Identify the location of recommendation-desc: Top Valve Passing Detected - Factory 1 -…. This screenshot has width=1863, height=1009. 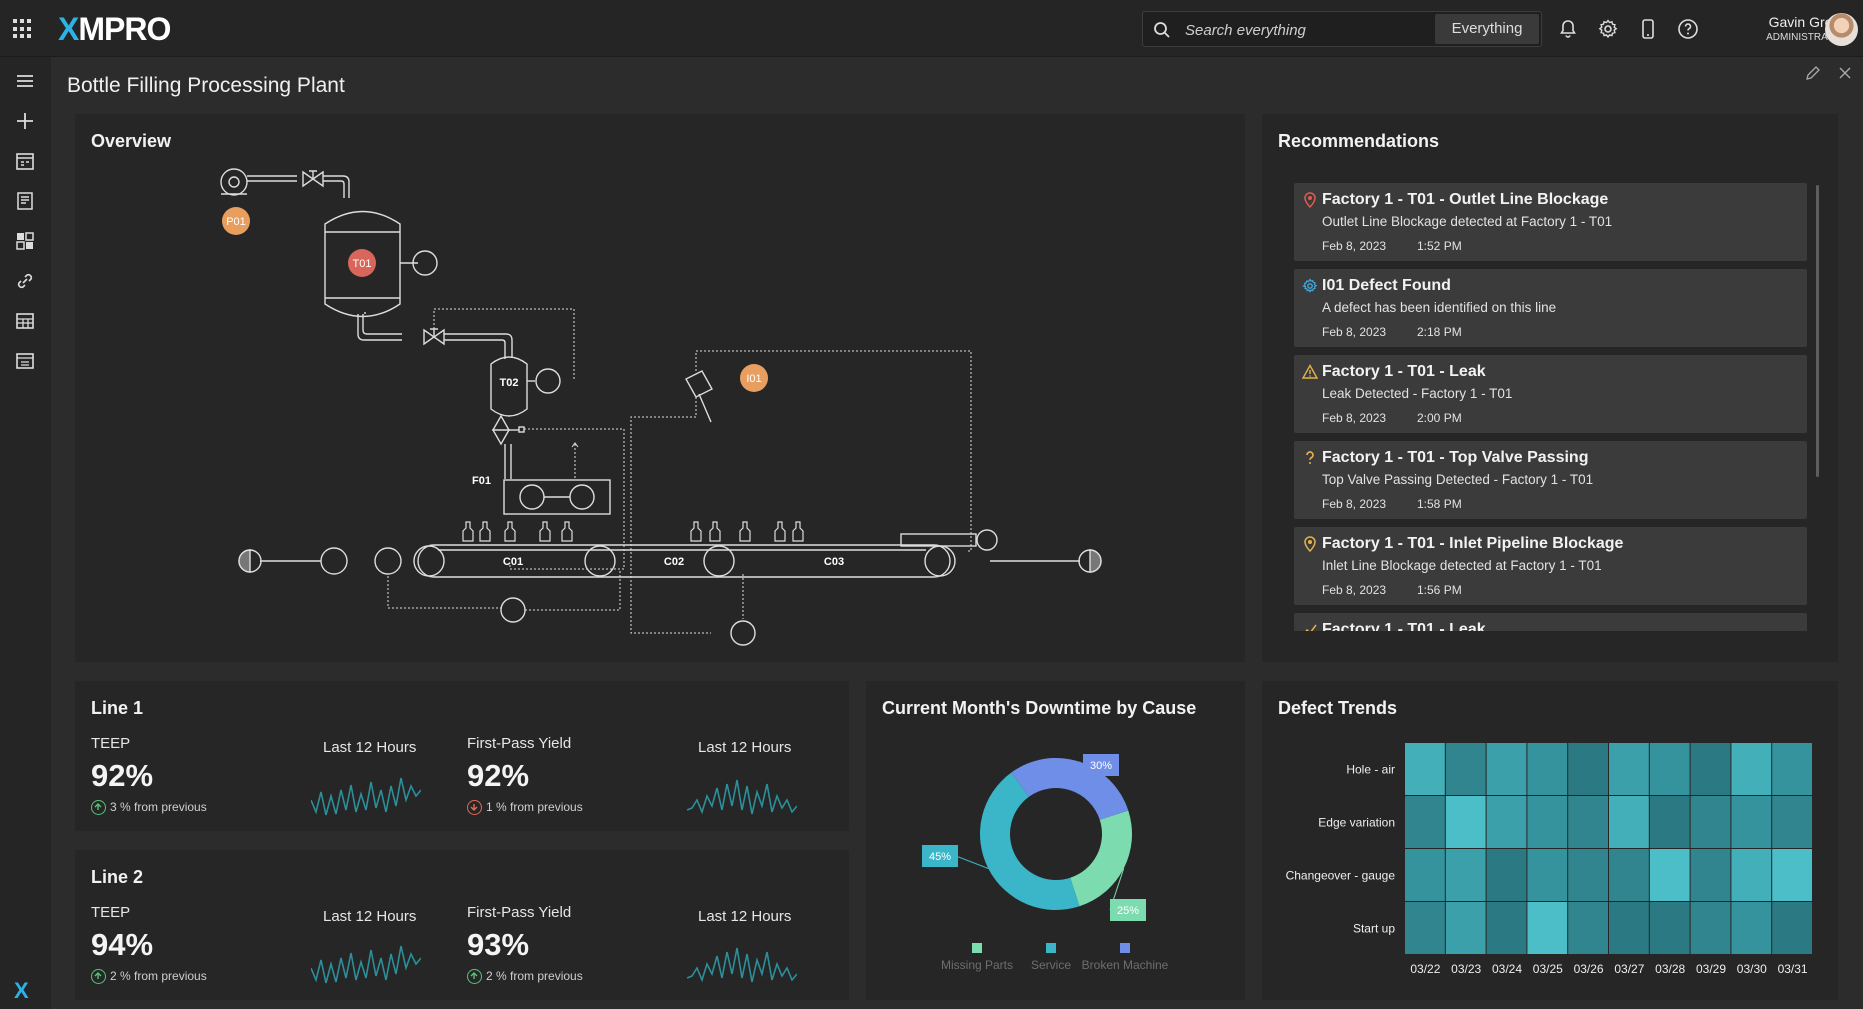
(1458, 479).